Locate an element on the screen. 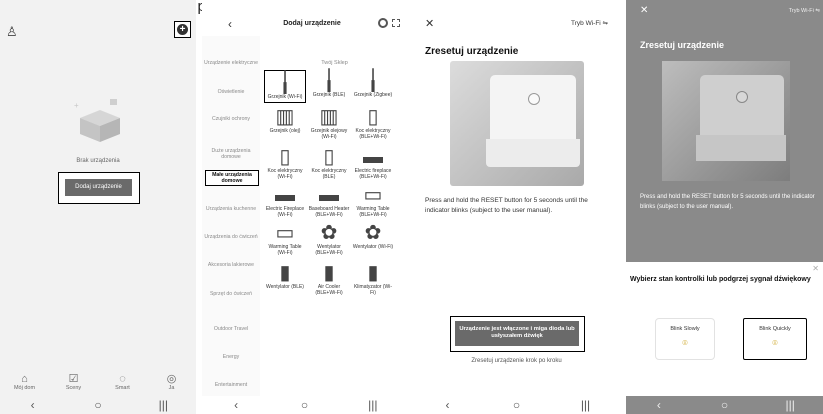 The width and height of the screenshot is (823, 414). product-label: Wentylator (BLE+Wi-Fi) is located at coordinates (329, 250).